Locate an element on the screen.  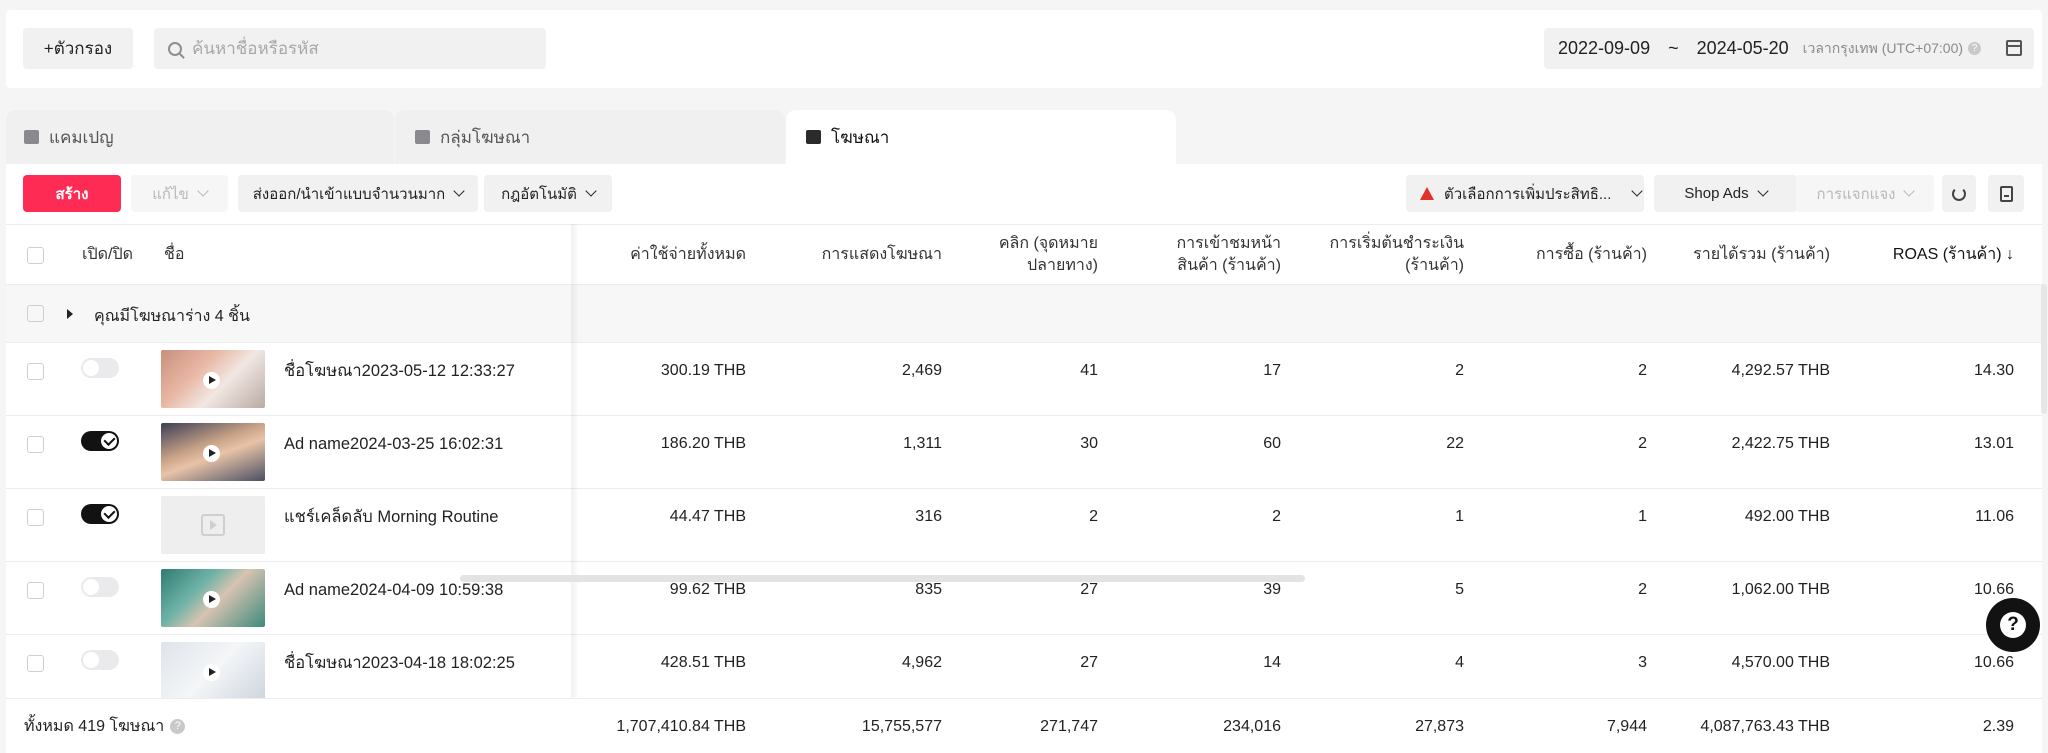
column-name: ชื่อ is located at coordinates (174, 255).